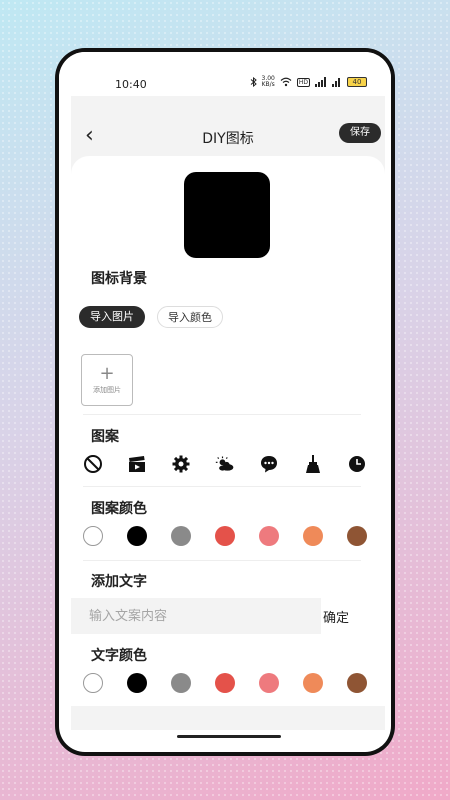  I want to click on weather-icon, so click(225, 464).